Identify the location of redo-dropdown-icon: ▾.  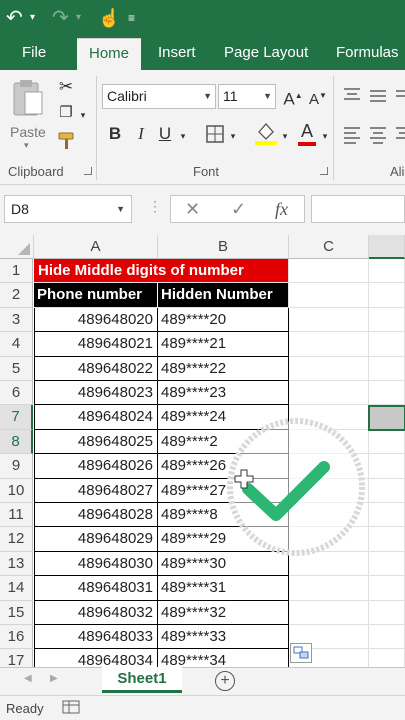
(78, 18).